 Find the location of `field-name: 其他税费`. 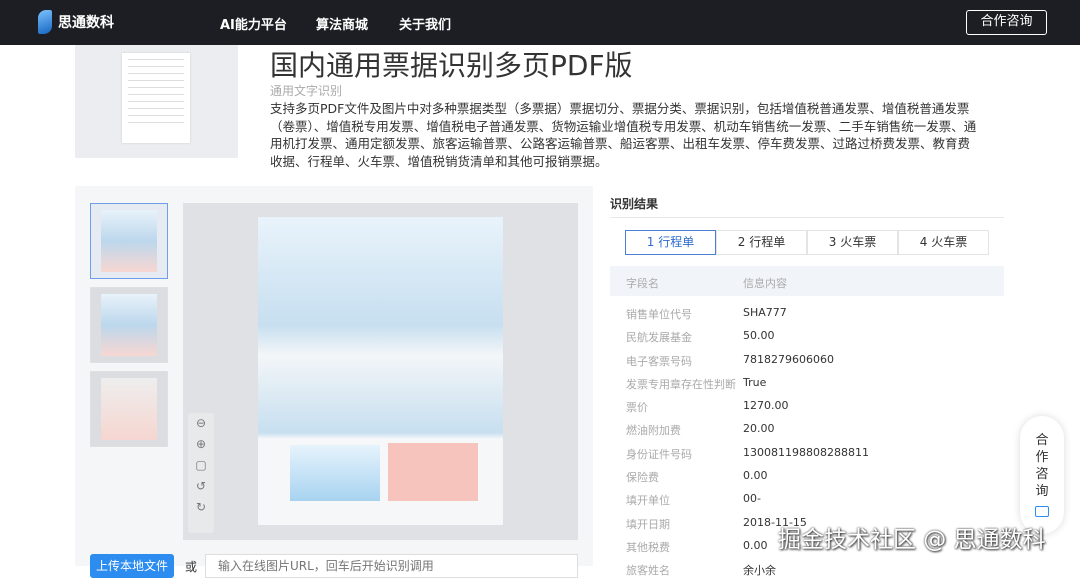

field-name: 其他税费 is located at coordinates (648, 547).